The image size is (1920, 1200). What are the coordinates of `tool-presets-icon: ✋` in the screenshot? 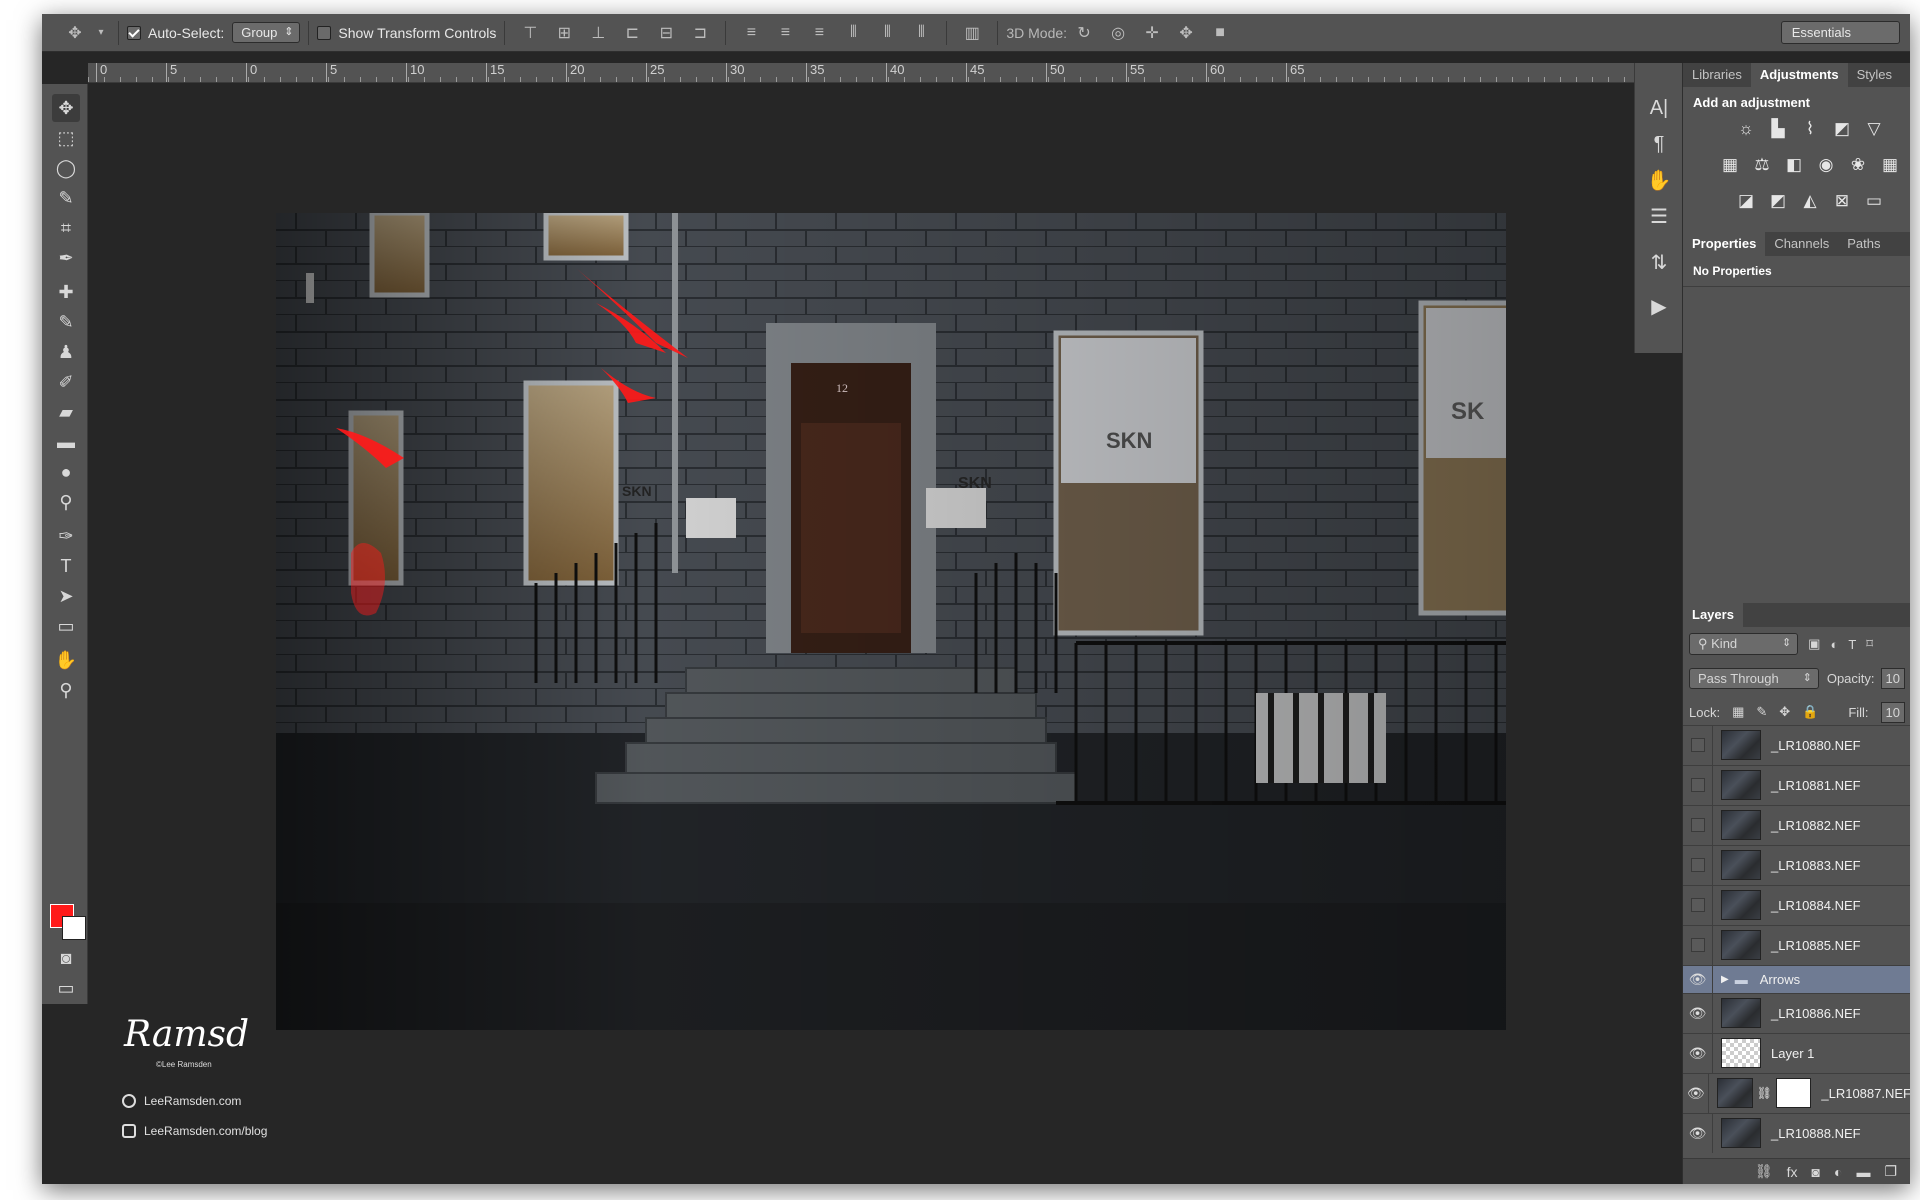 It's located at (1659, 180).